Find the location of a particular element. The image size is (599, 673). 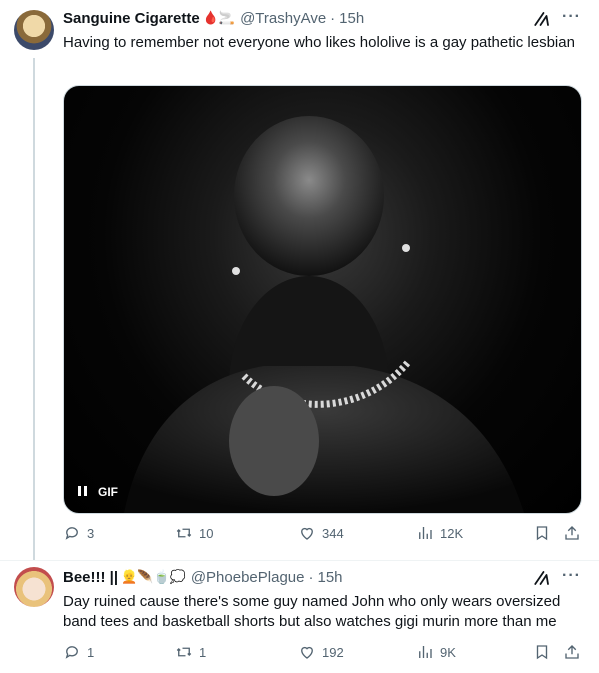

thread-line is located at coordinates (34, 309).